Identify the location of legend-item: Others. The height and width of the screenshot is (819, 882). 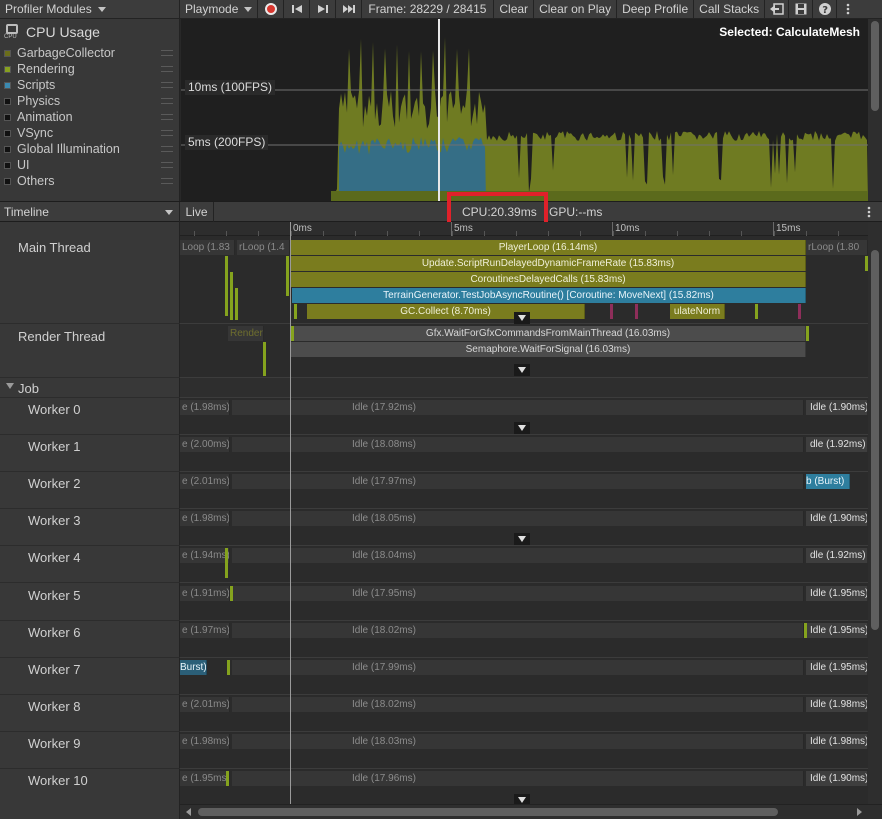
(89, 181).